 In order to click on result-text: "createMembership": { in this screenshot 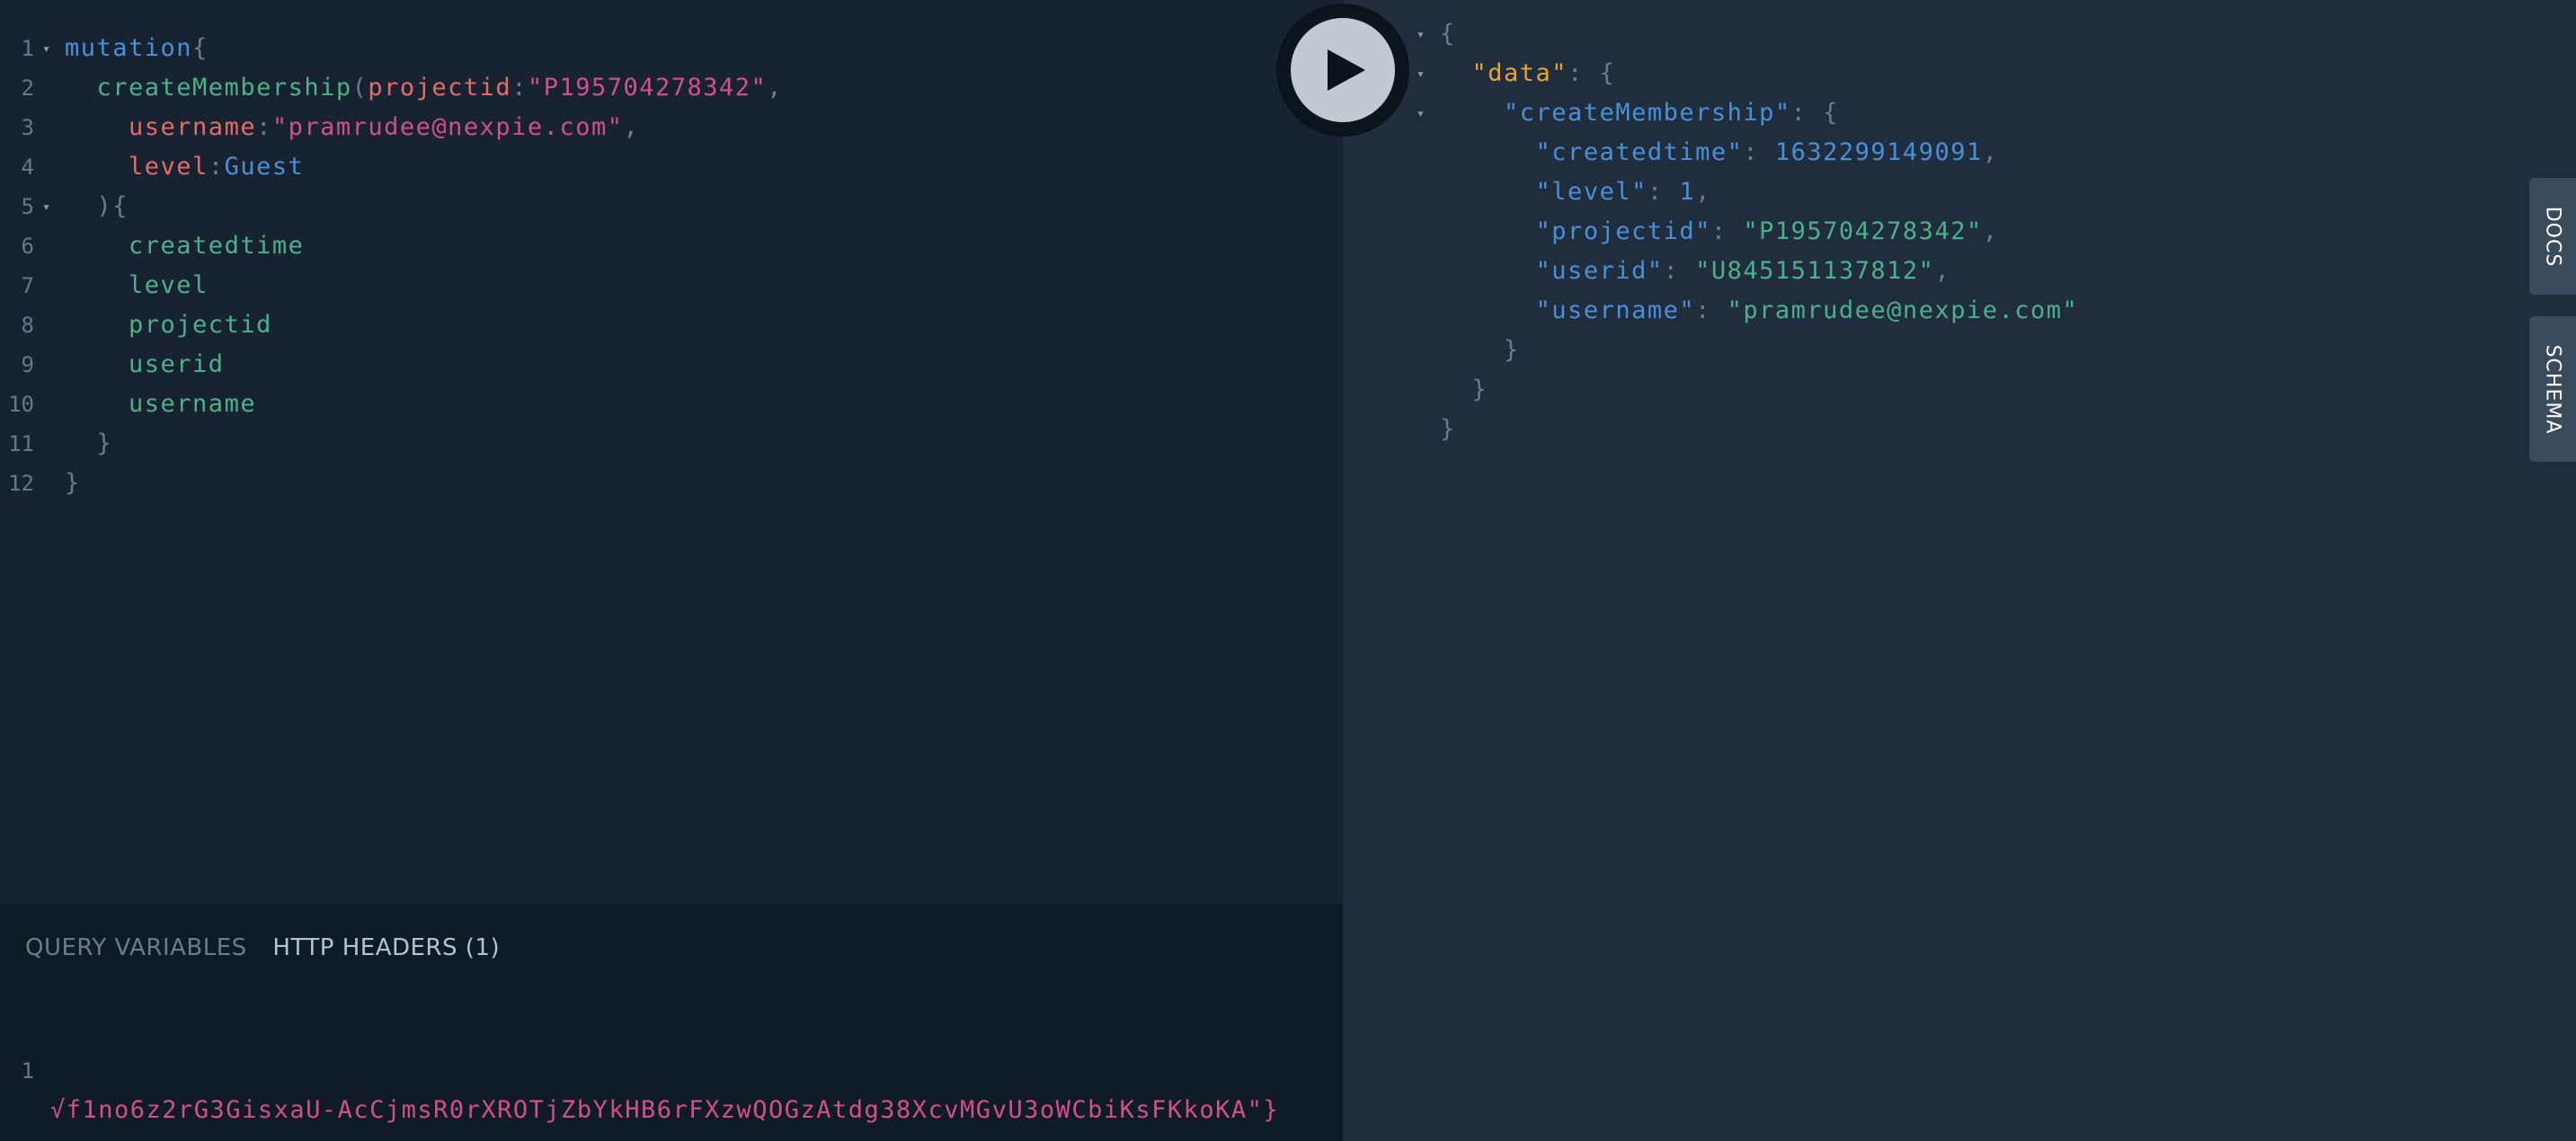, I will do `click(1671, 113)`.